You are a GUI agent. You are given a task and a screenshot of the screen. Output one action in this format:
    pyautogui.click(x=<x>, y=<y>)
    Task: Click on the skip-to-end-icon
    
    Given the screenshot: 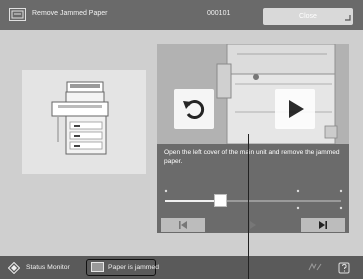 What is the action you would take?
    pyautogui.click(x=323, y=225)
    